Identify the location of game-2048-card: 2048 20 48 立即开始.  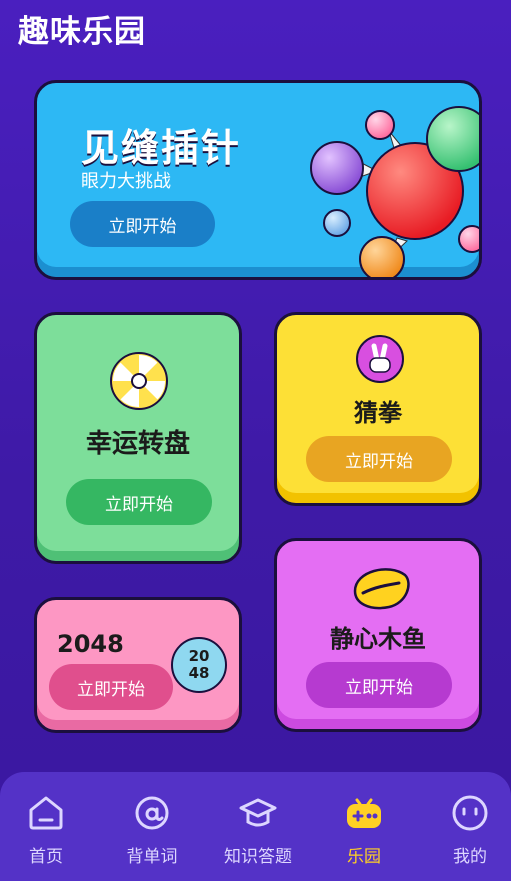
(138, 665).